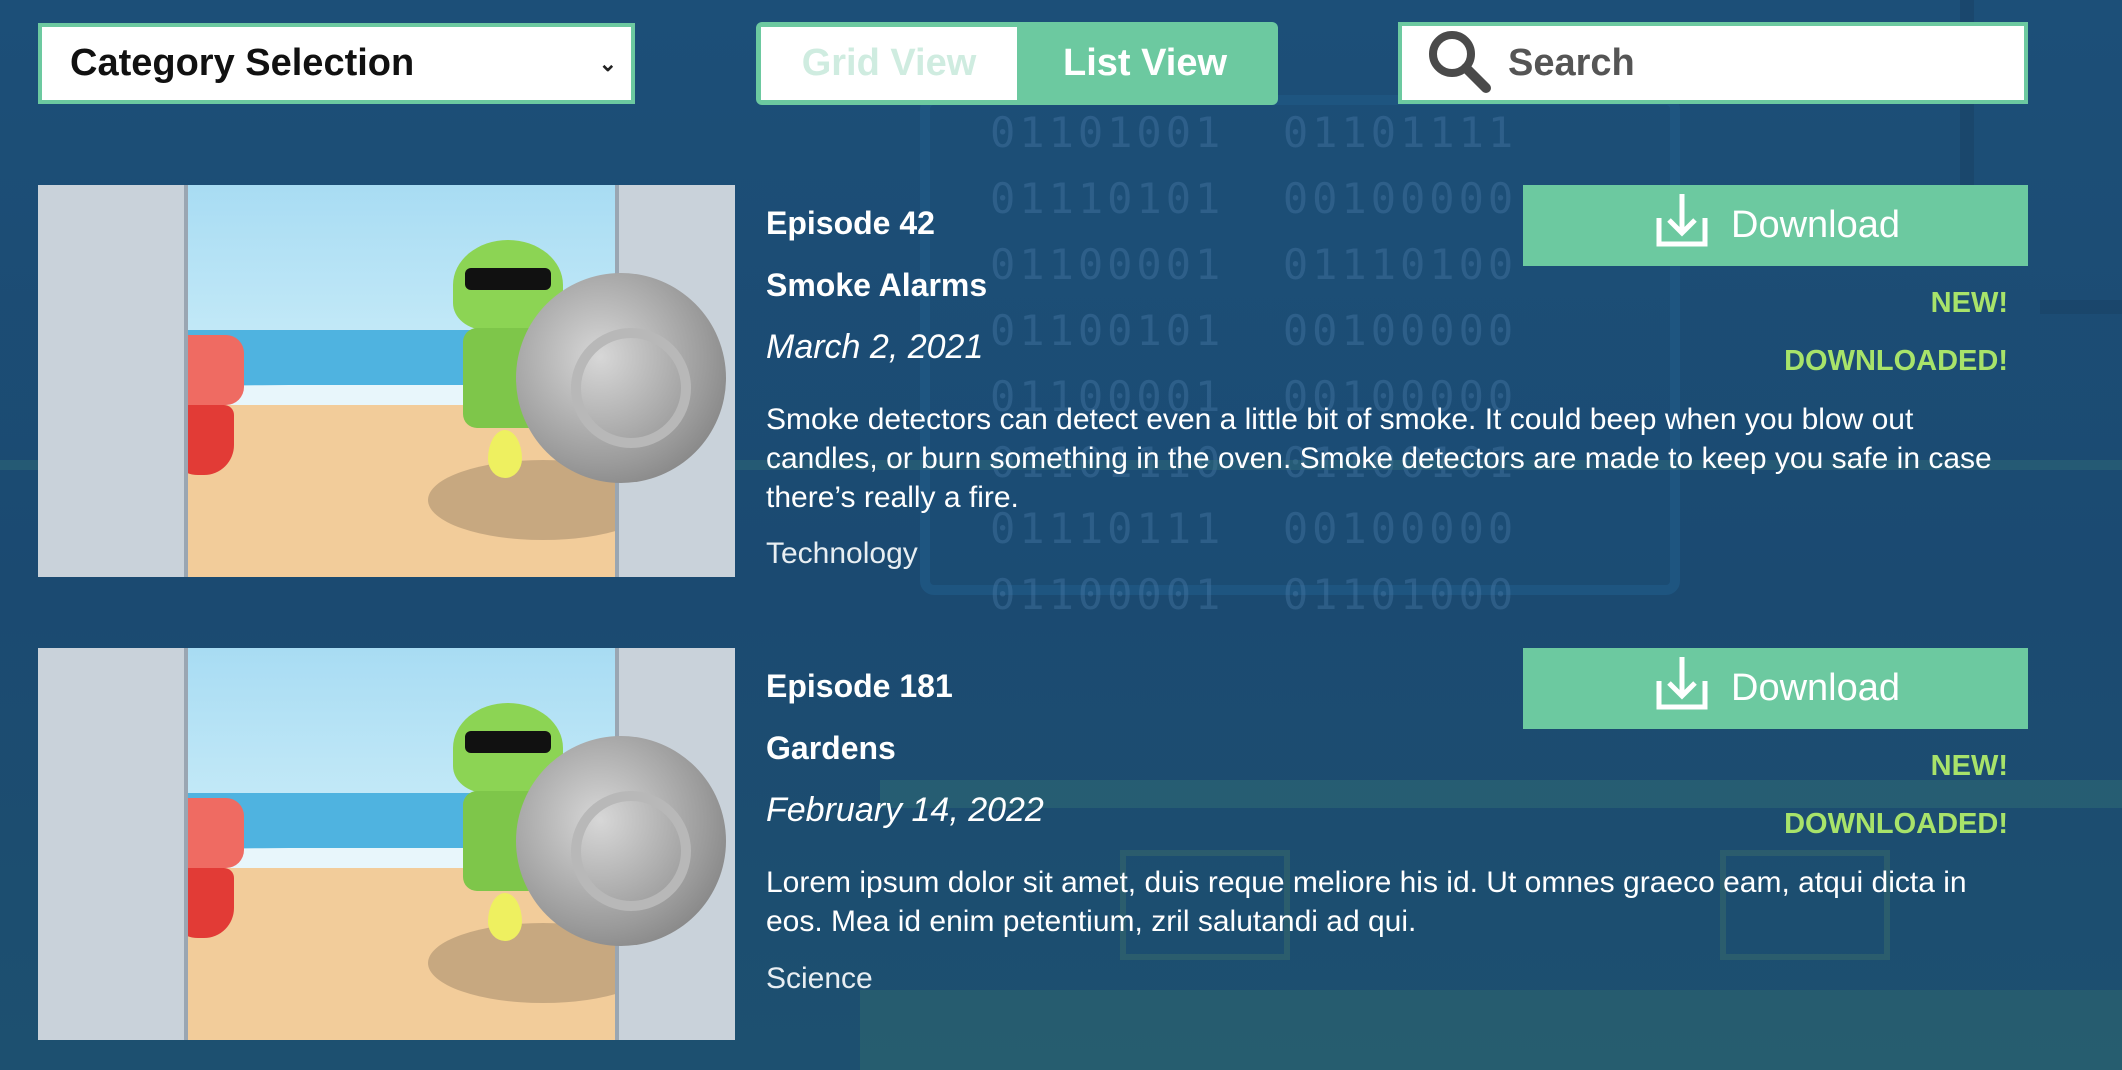 Image resolution: width=2122 pixels, height=1070 pixels. I want to click on episode-date: March 2, 2021, so click(875, 347).